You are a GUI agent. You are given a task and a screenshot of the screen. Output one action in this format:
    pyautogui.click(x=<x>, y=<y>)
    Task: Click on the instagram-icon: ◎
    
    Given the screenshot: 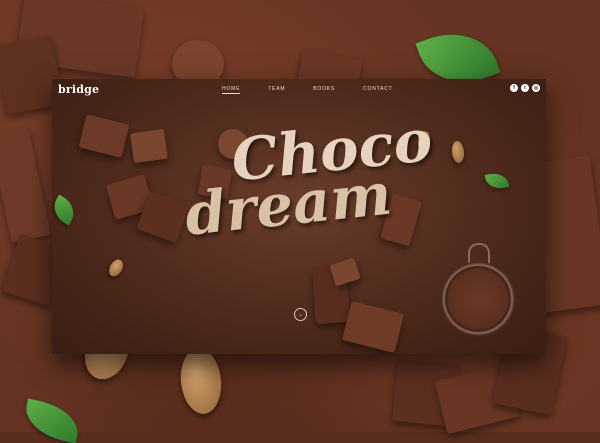 What is the action you would take?
    pyautogui.click(x=536, y=88)
    